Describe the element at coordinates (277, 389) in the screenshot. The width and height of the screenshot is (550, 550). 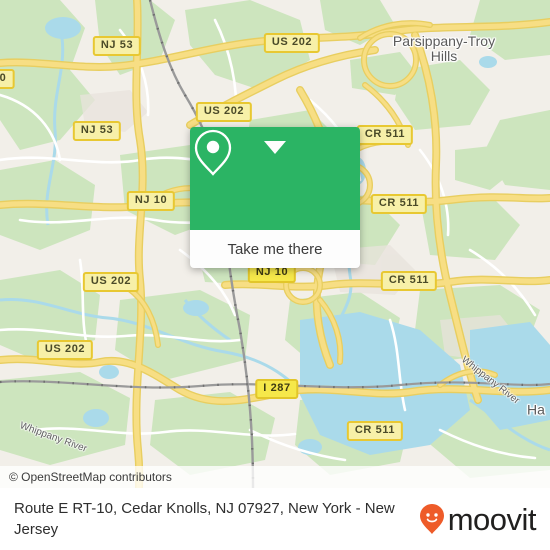
I see `road-shield: I 287` at that location.